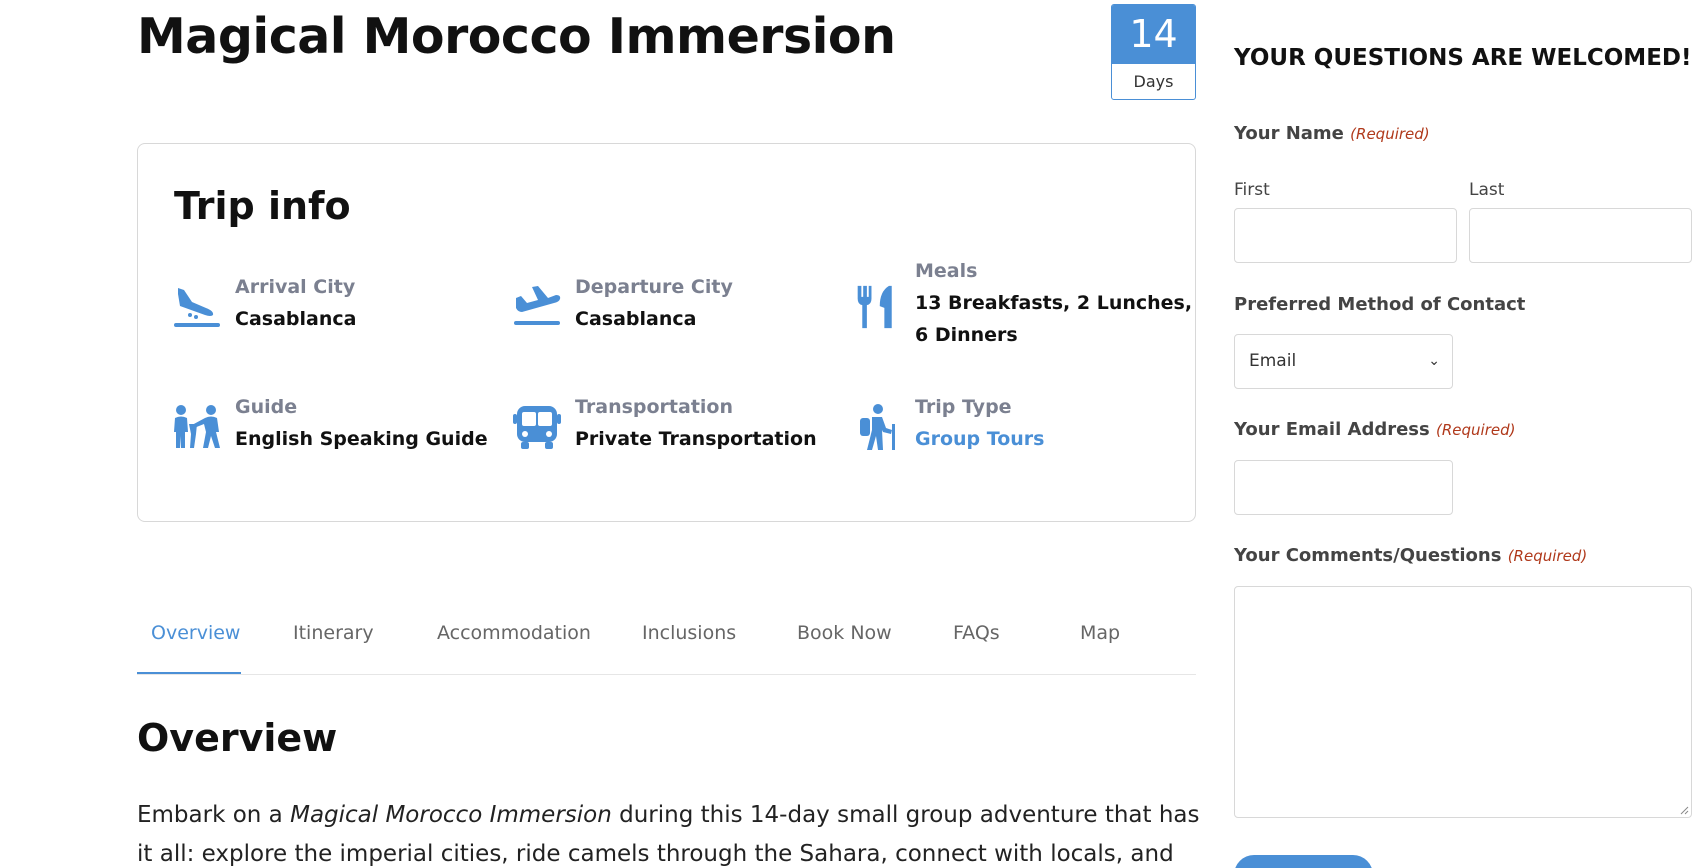 The height and width of the screenshot is (868, 1708). I want to click on name-label-text: Your Name, so click(1289, 133).